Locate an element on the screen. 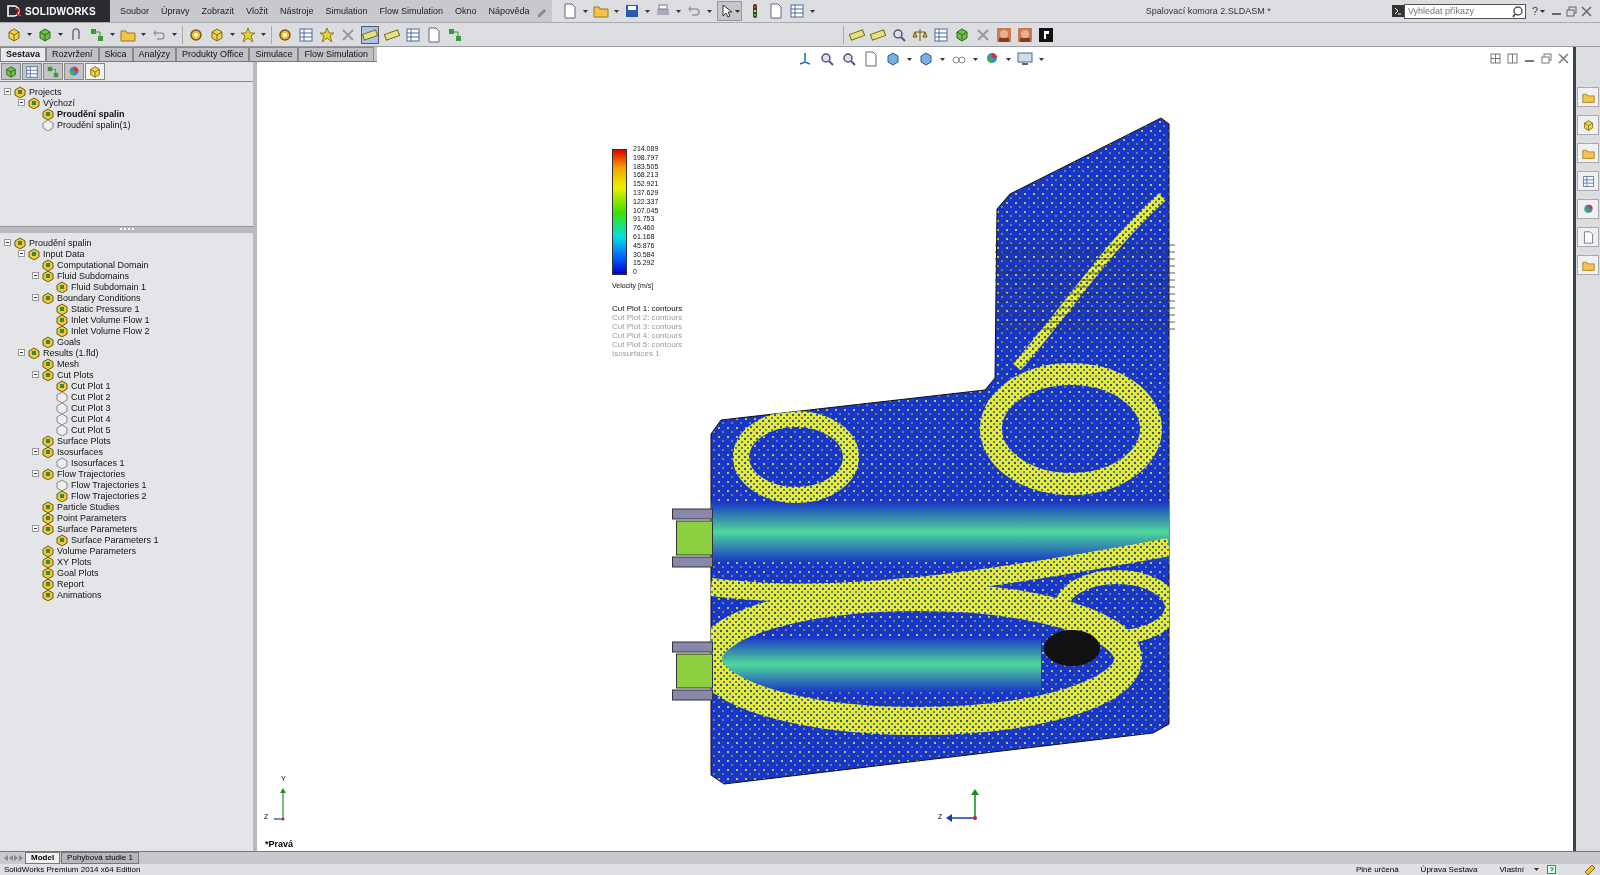 Image resolution: width=1600 pixels, height=875 pixels. document-tab: Pohybová studie 1 is located at coordinates (100, 858).